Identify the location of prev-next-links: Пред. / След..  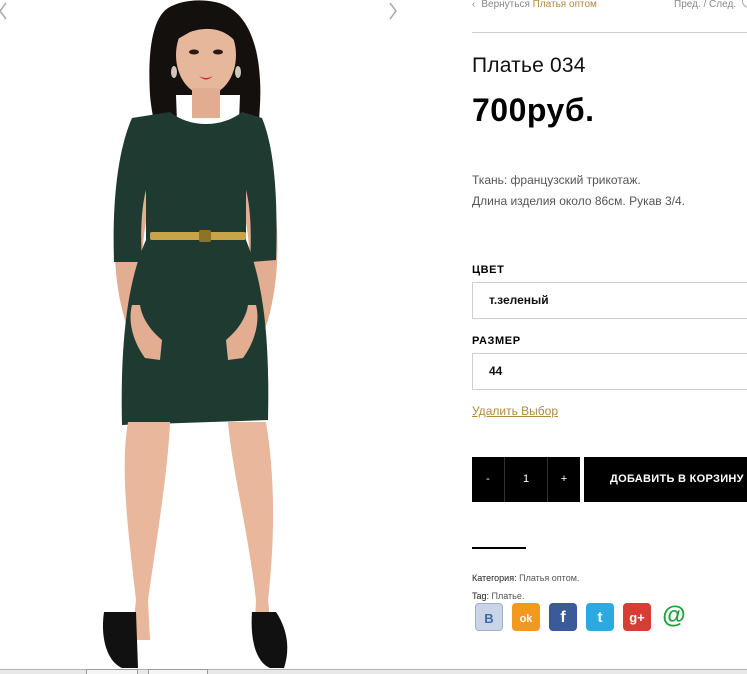
(705, 5).